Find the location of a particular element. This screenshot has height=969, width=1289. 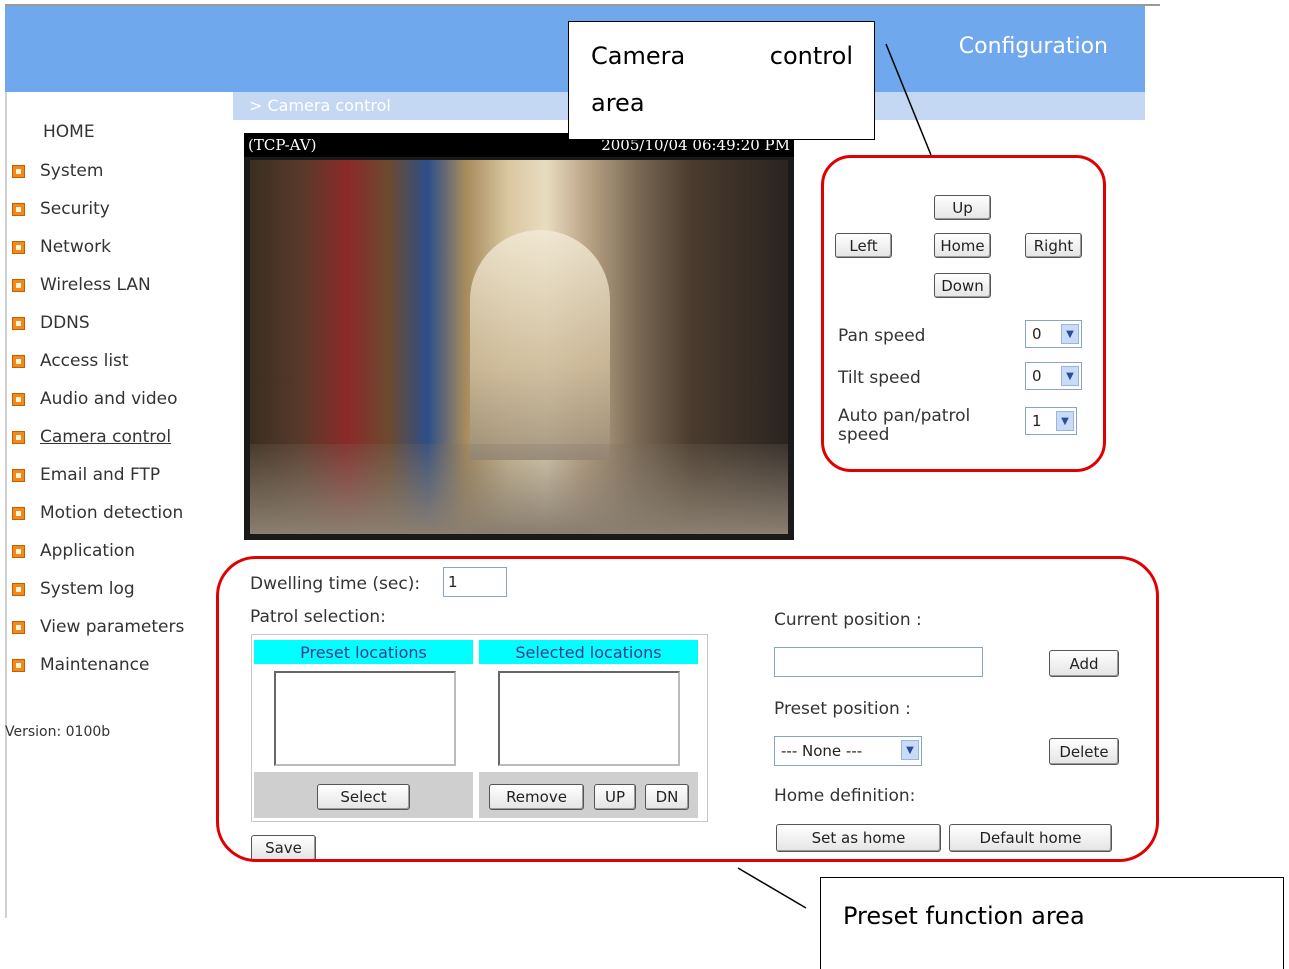

camera-callout-text-line2: area is located at coordinates (618, 103).